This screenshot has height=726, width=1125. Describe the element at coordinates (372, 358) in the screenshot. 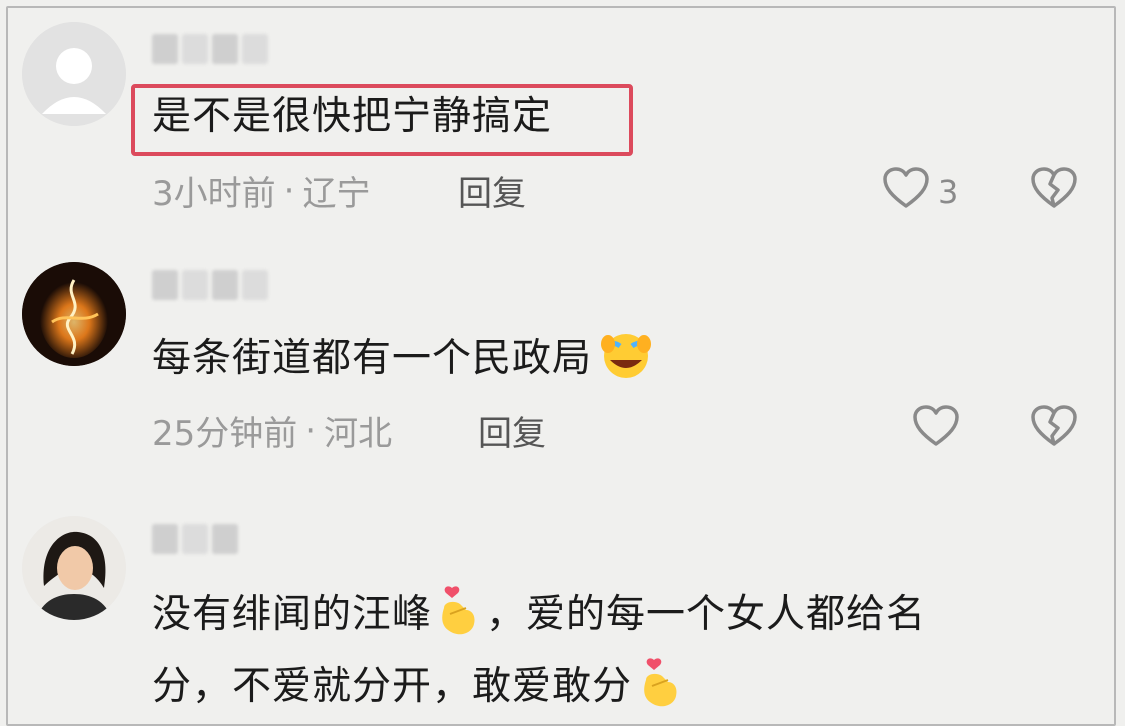

I see `comment-text-content: 每条街道都有一个民政局` at that location.